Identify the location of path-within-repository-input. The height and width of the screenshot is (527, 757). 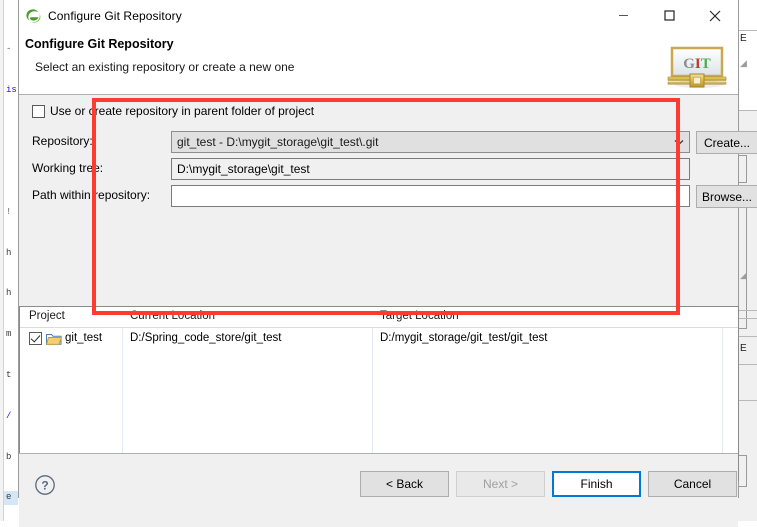
(430, 196).